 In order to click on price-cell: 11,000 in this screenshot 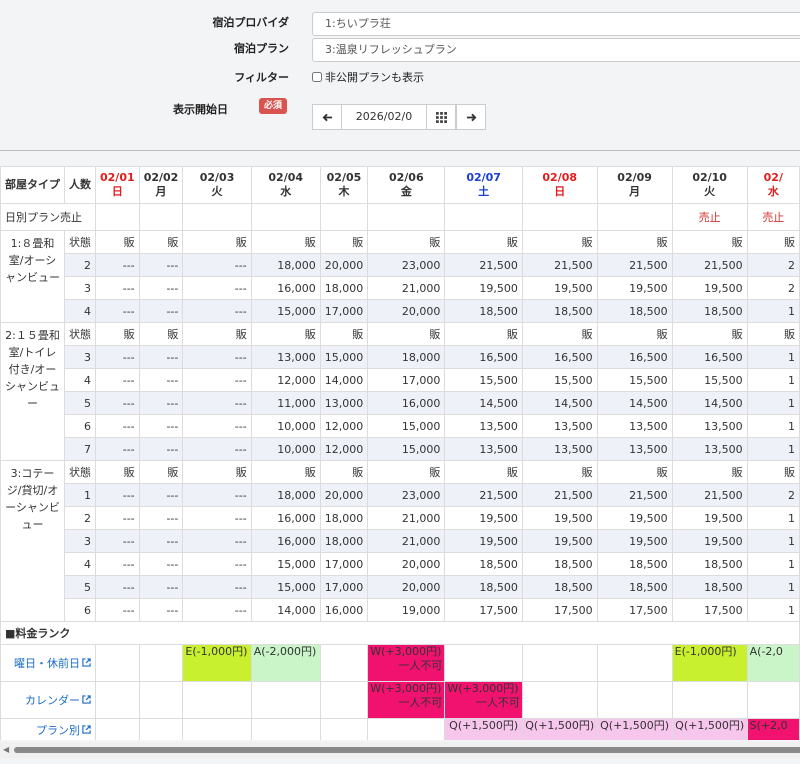, I will do `click(285, 403)`.